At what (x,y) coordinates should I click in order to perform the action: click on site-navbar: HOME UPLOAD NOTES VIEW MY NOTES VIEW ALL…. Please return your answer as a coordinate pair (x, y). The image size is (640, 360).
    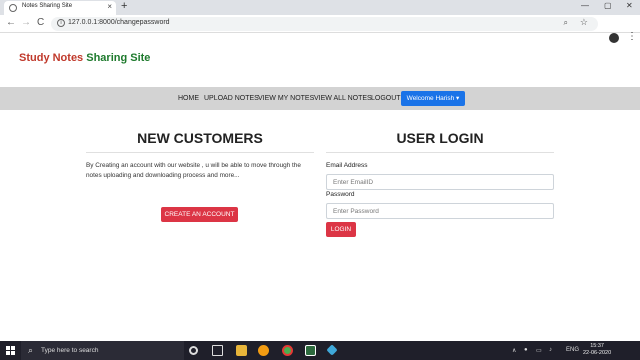
    Looking at the image, I should click on (320, 98).